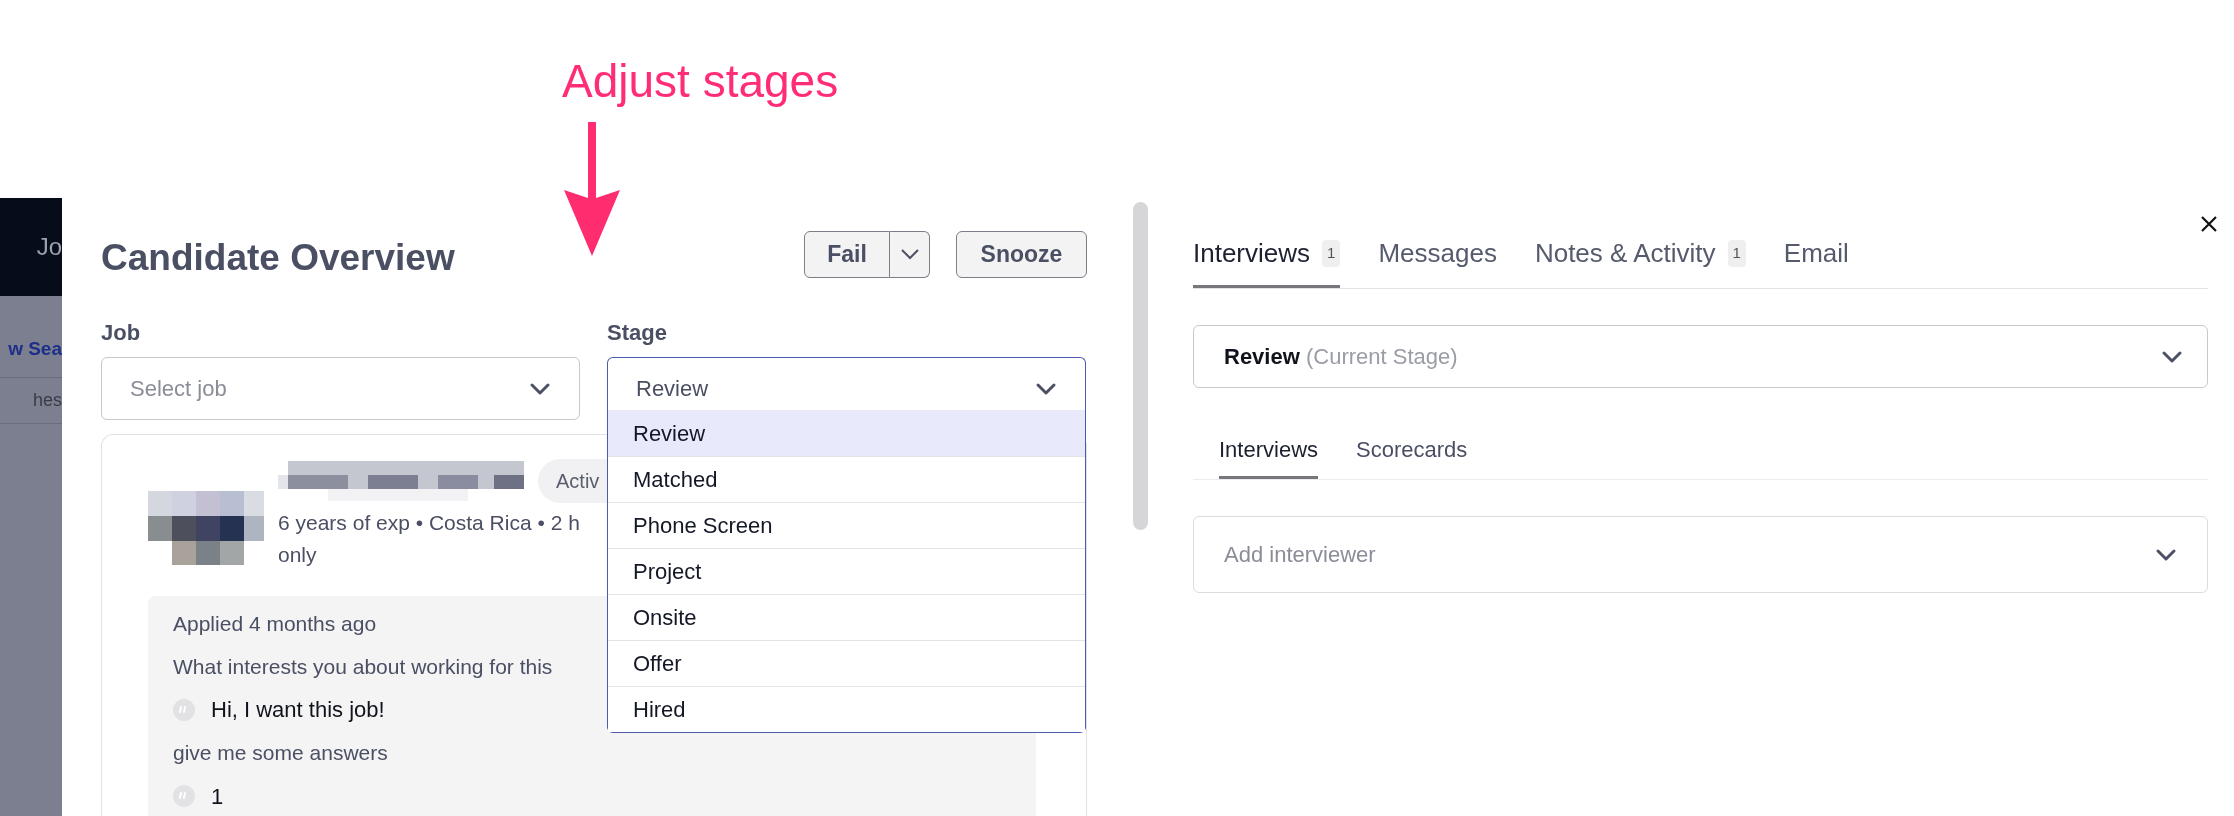 Image resolution: width=2234 pixels, height=816 pixels. Describe the element at coordinates (1412, 456) in the screenshot. I see `subtab: Scorecards` at that location.